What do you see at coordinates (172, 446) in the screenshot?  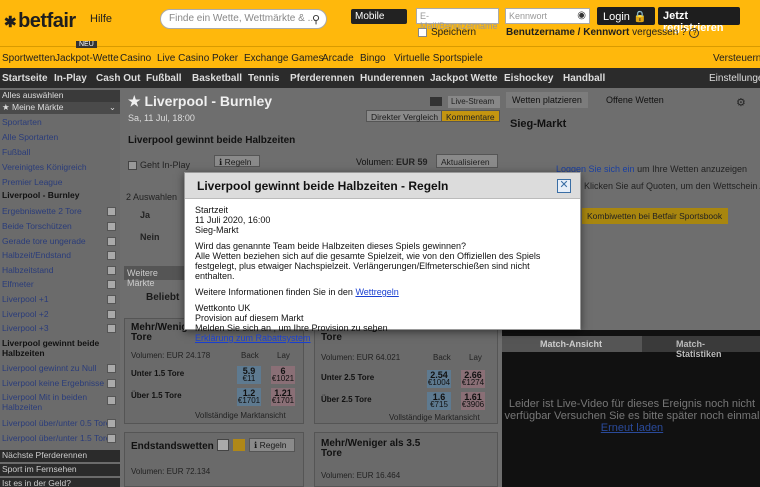 I see `market-card-title: Endstandswetten` at bounding box center [172, 446].